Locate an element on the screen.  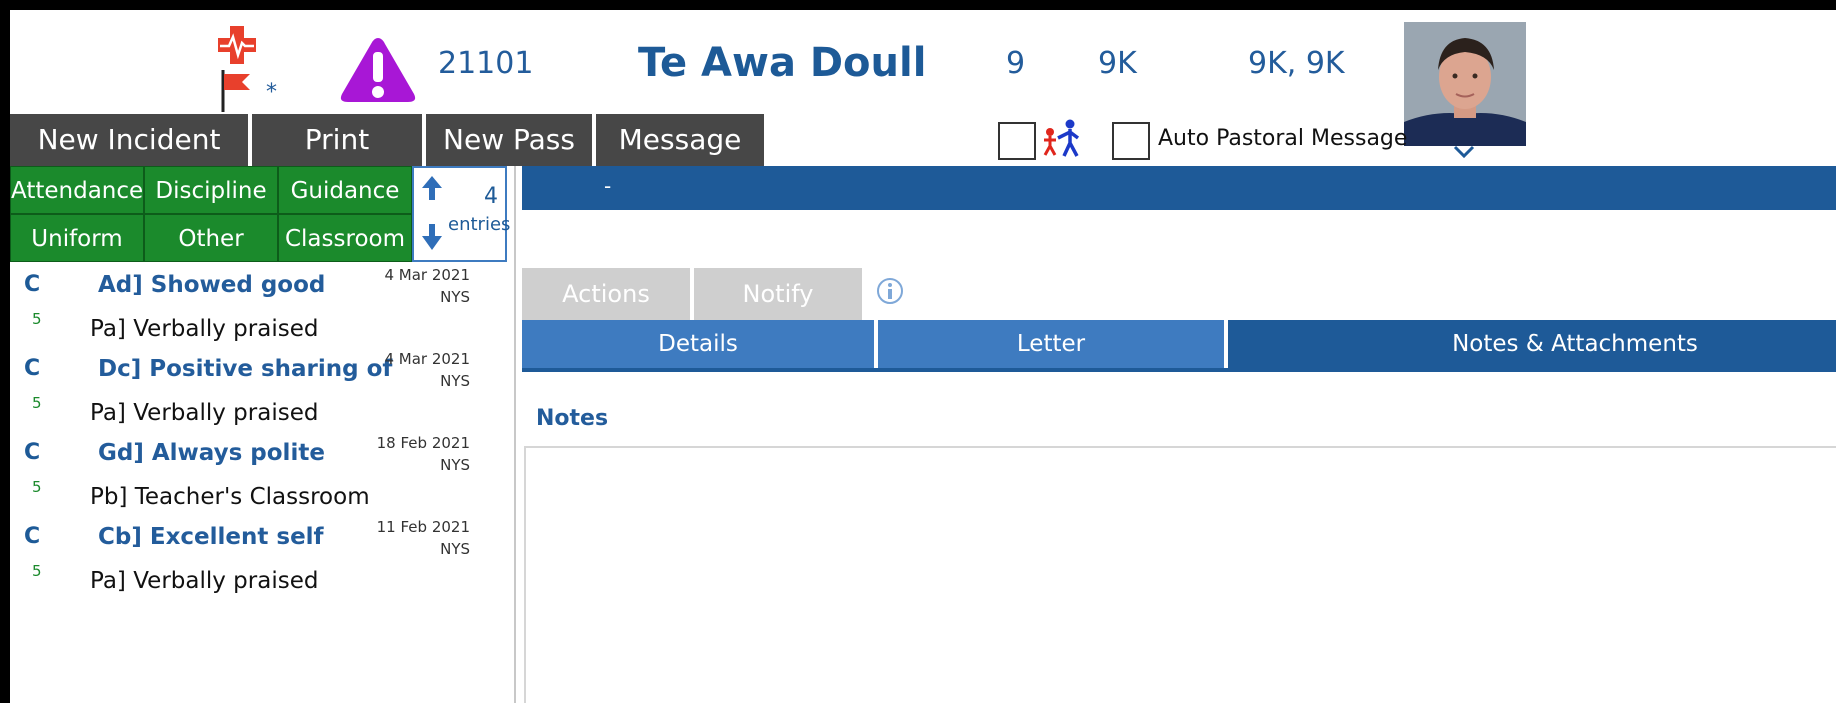
auto-pastoral-message-checkbox is located at coordinates (1131, 141).